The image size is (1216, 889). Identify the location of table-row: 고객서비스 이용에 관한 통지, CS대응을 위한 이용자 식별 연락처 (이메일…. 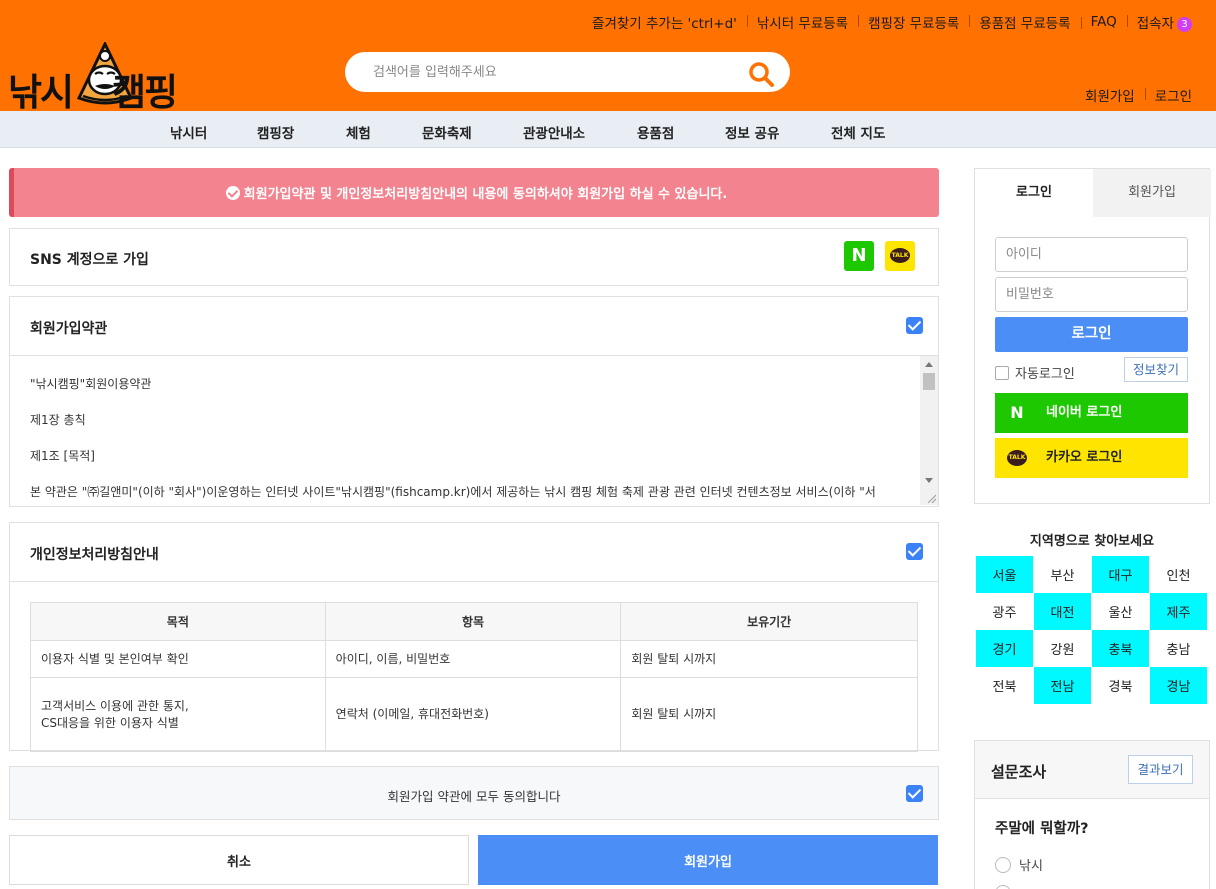
(474, 714).